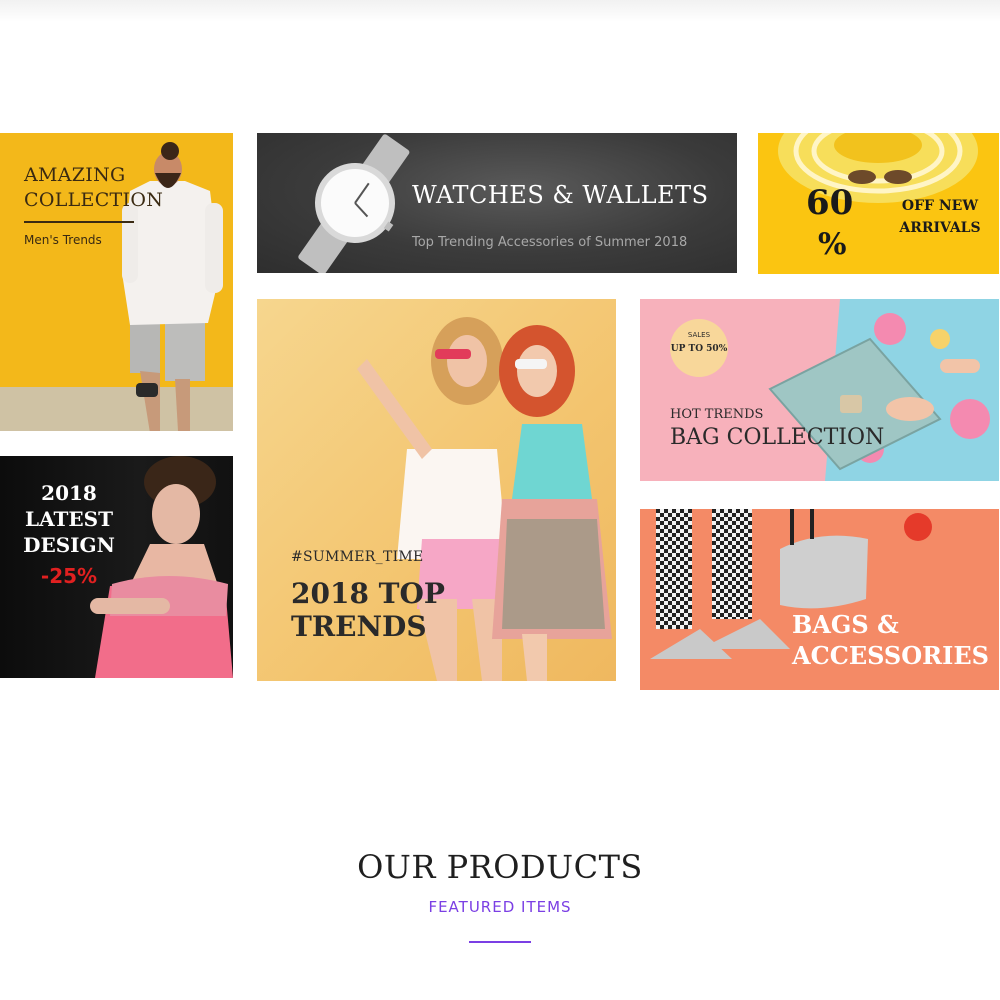  Describe the element at coordinates (699, 335) in the screenshot. I see `badge-small-text: SALES` at that location.